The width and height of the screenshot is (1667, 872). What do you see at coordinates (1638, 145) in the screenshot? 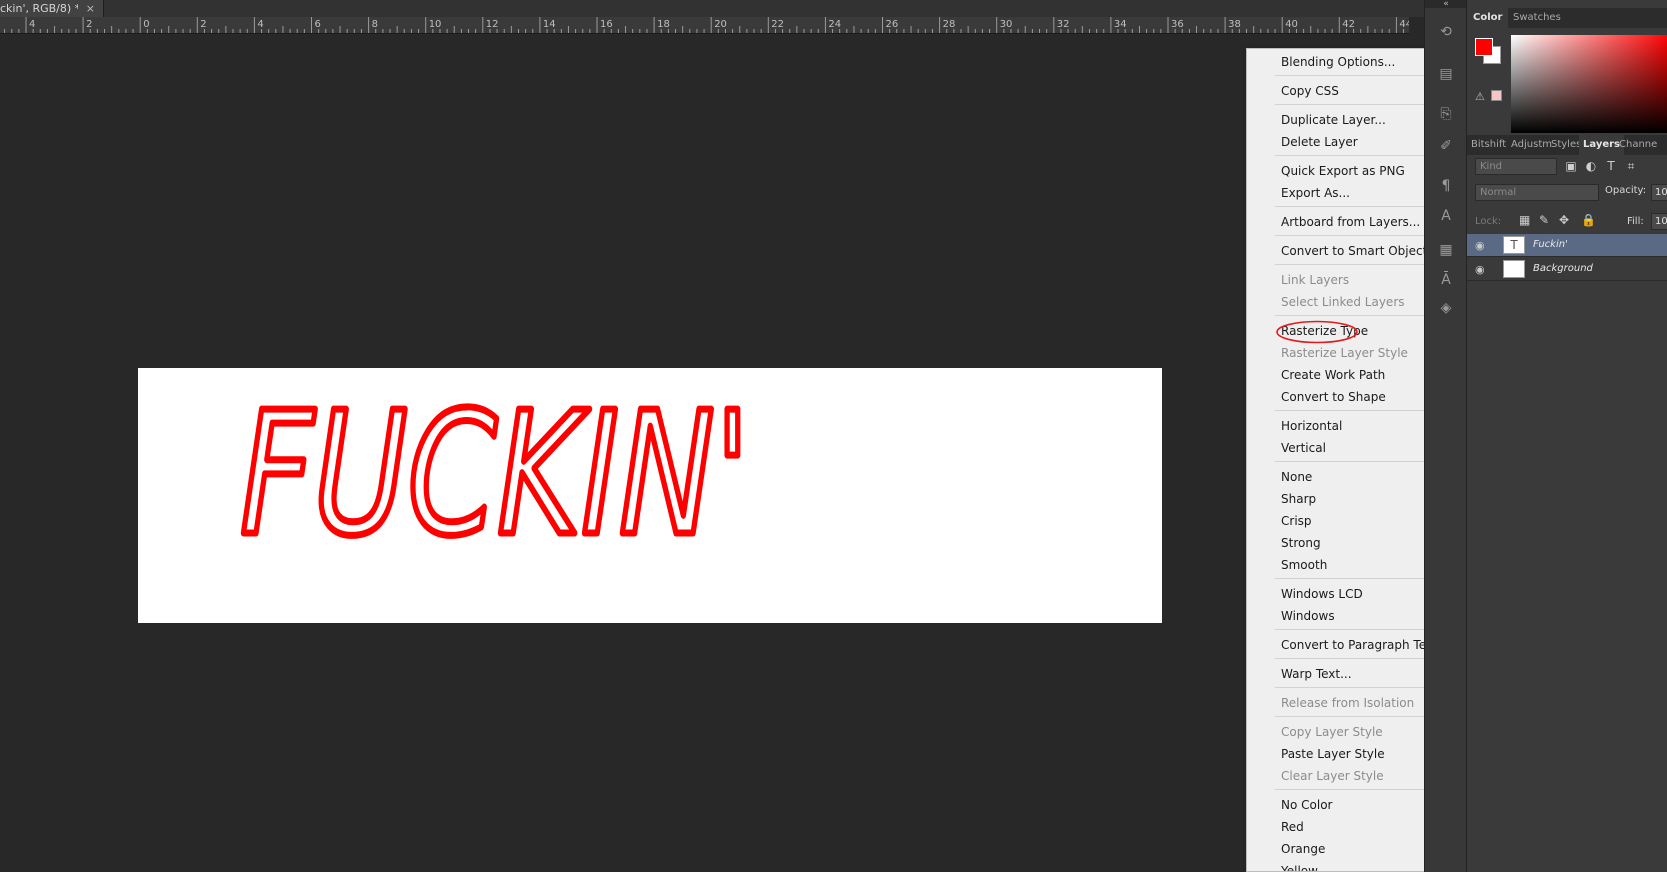
I see `tab-channels: Channe` at bounding box center [1638, 145].